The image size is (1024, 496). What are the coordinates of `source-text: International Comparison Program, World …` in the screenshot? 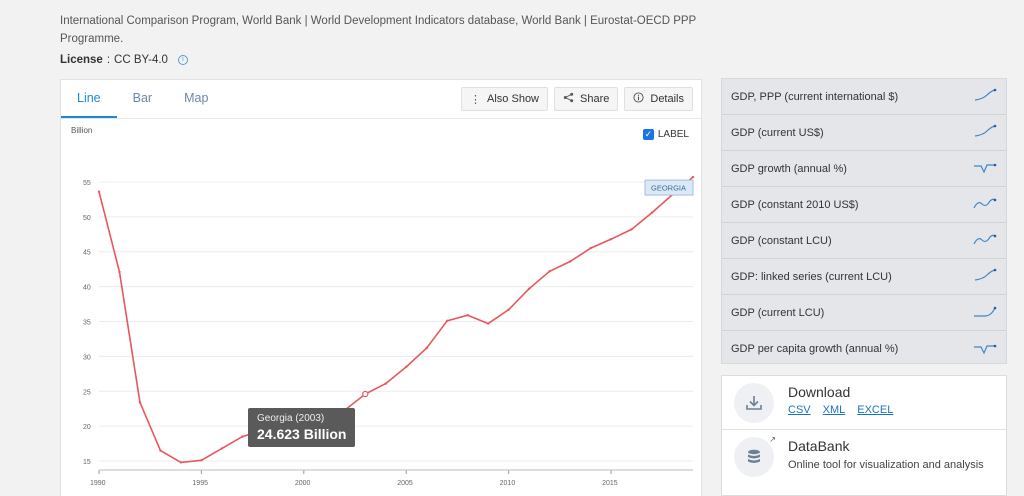 It's located at (378, 30).